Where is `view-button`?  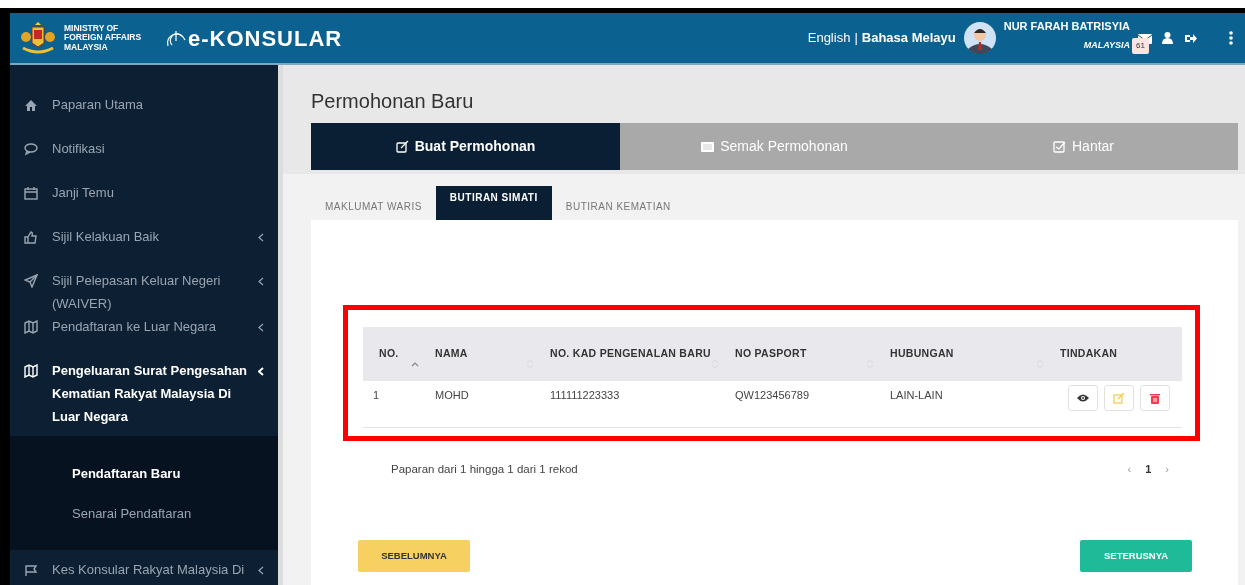
view-button is located at coordinates (1083, 398).